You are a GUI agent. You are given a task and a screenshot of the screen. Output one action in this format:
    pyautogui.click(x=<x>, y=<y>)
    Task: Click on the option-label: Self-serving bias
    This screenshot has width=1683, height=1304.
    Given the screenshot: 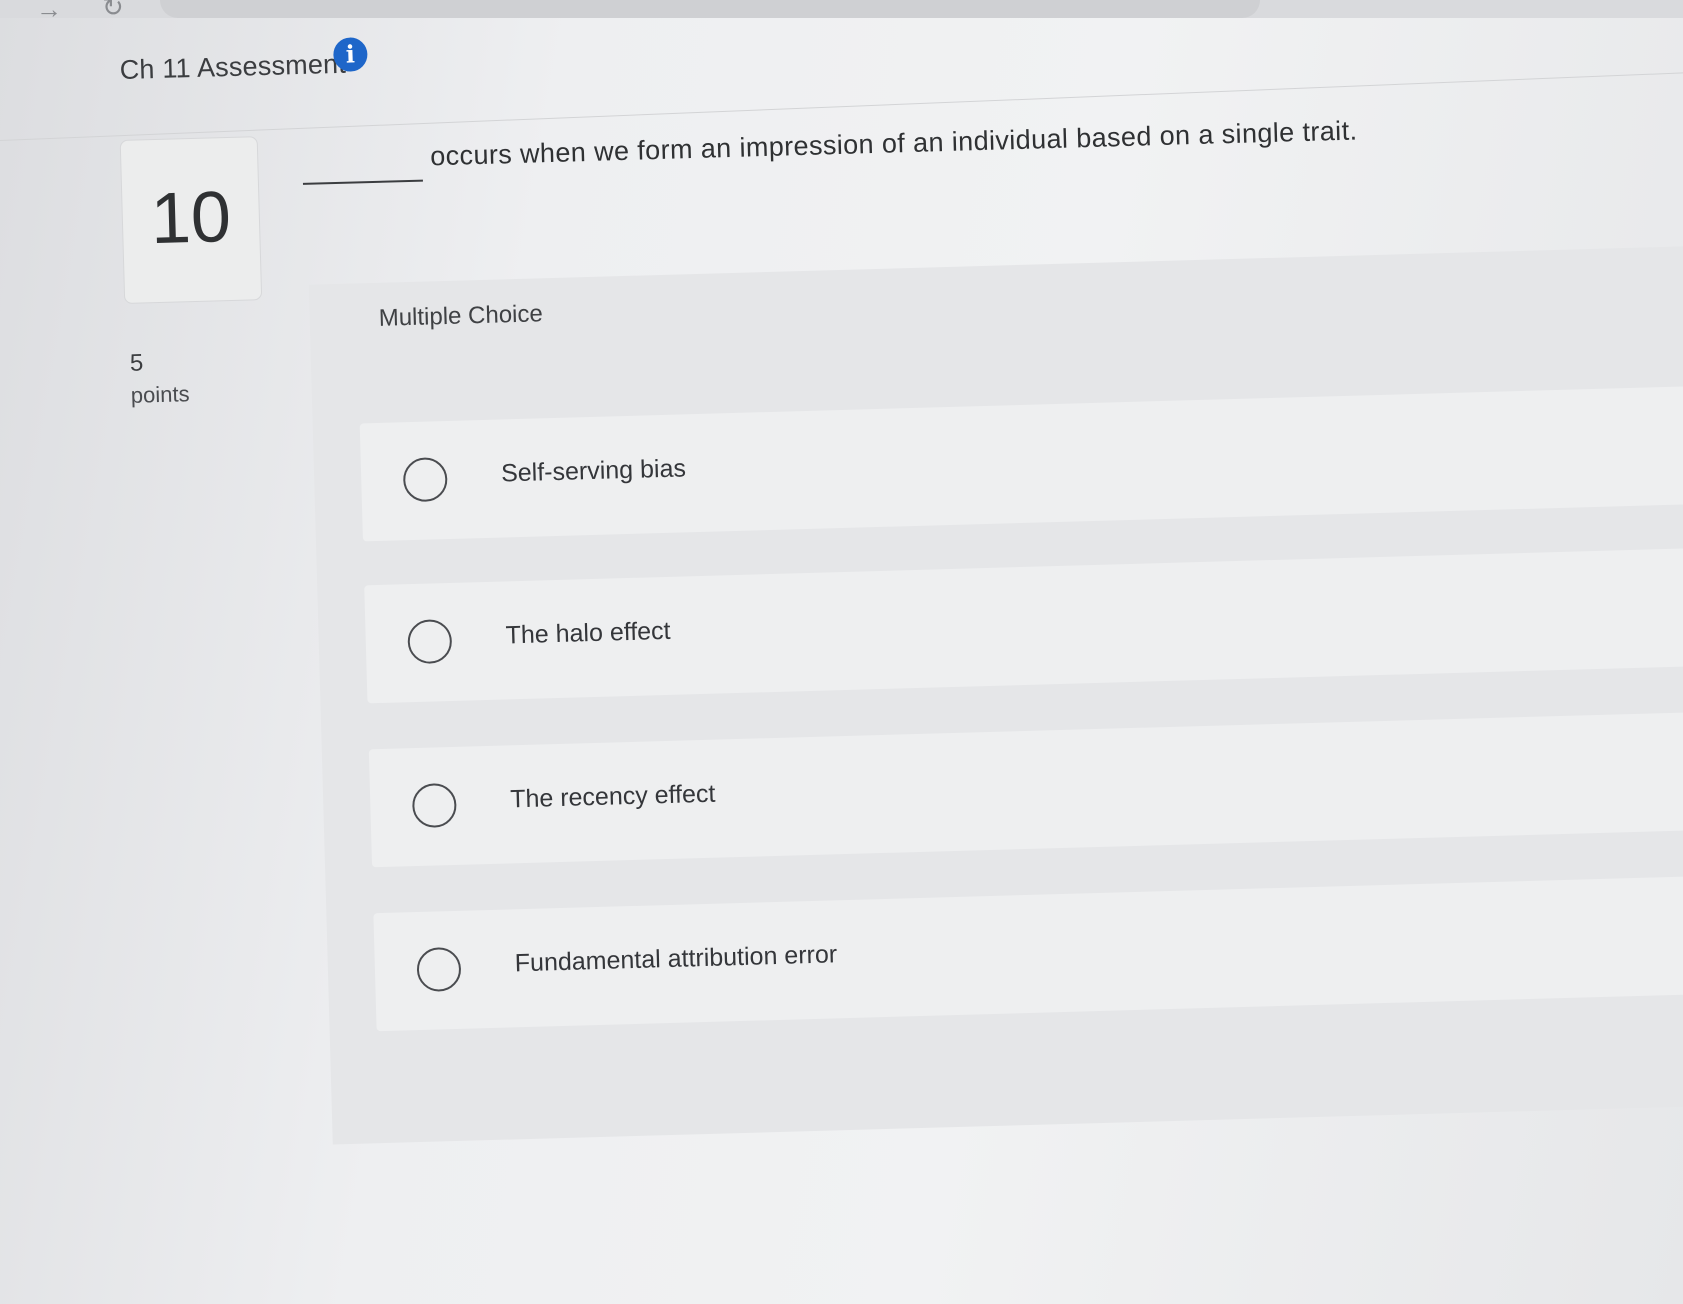 What is the action you would take?
    pyautogui.click(x=594, y=471)
    